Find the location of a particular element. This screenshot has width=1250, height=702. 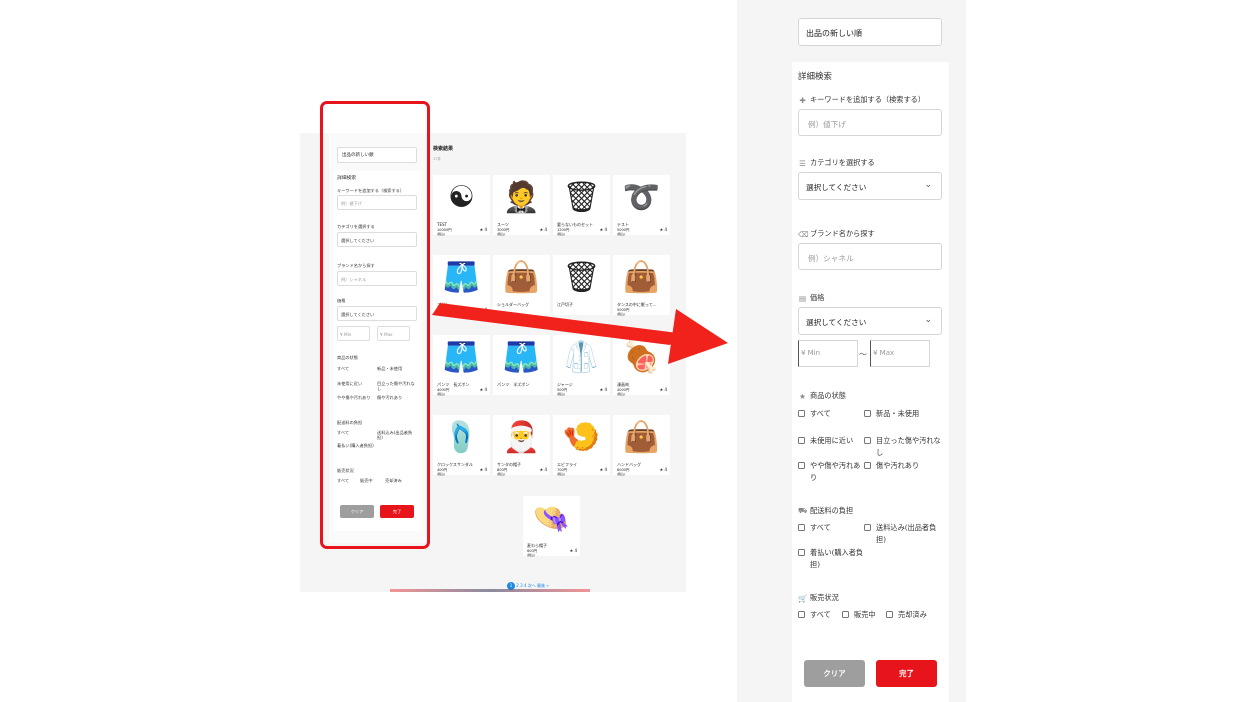

sales-all-checkbox: すべて is located at coordinates (814, 615).